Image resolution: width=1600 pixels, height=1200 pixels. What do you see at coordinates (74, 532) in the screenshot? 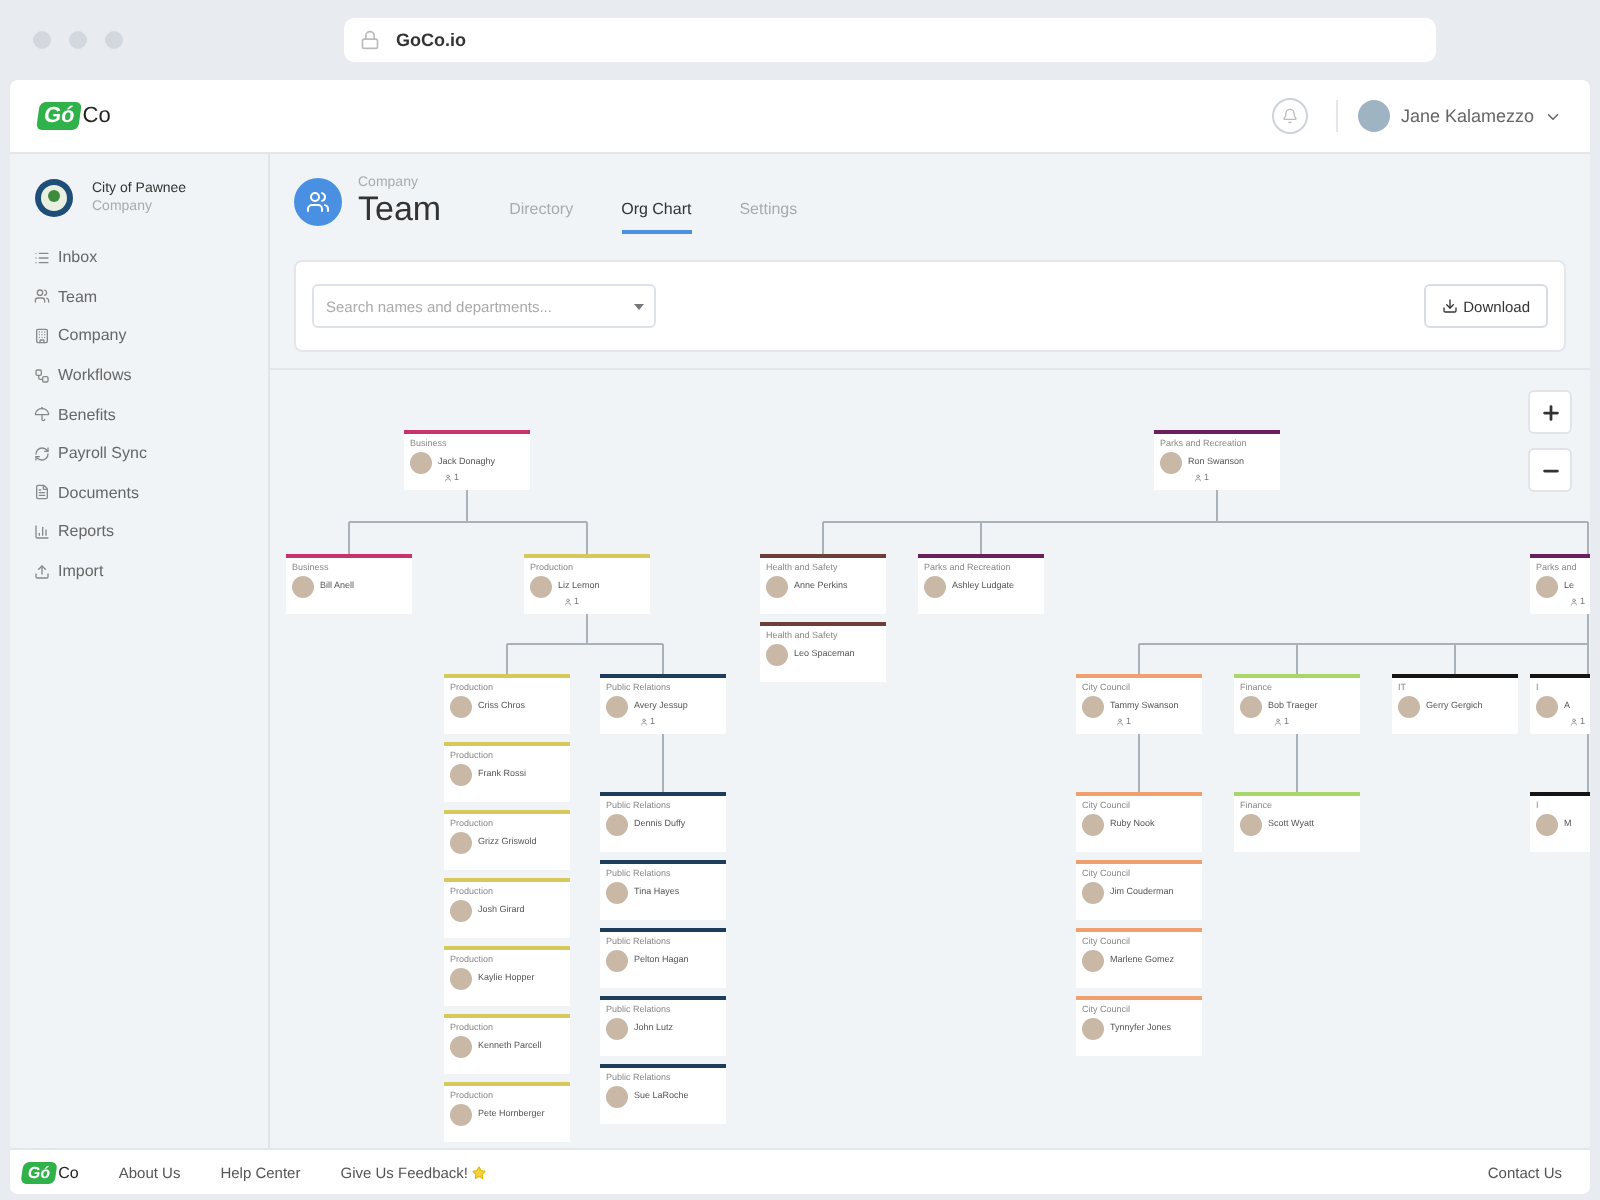
I see `sidebar-item: Reports` at bounding box center [74, 532].